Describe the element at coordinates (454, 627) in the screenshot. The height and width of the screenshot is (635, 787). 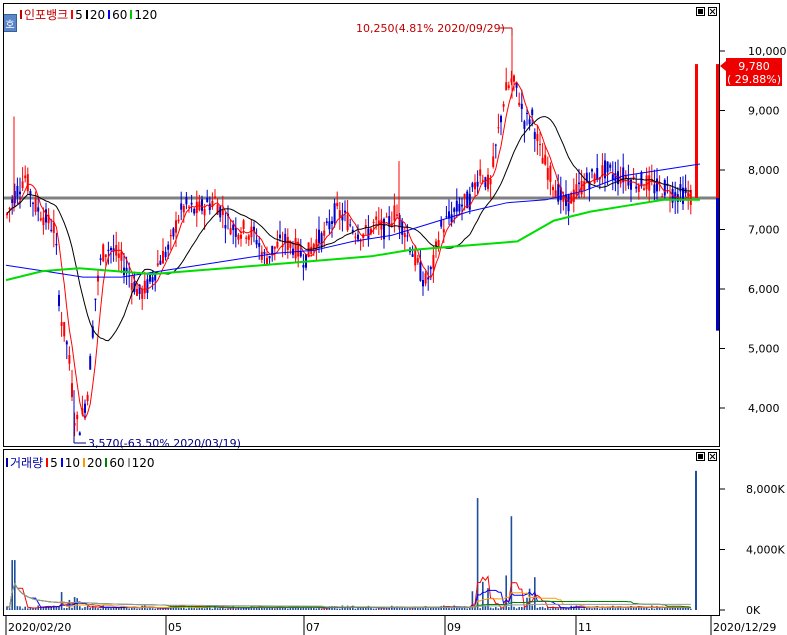
I see `x-axis-label: 09` at that location.